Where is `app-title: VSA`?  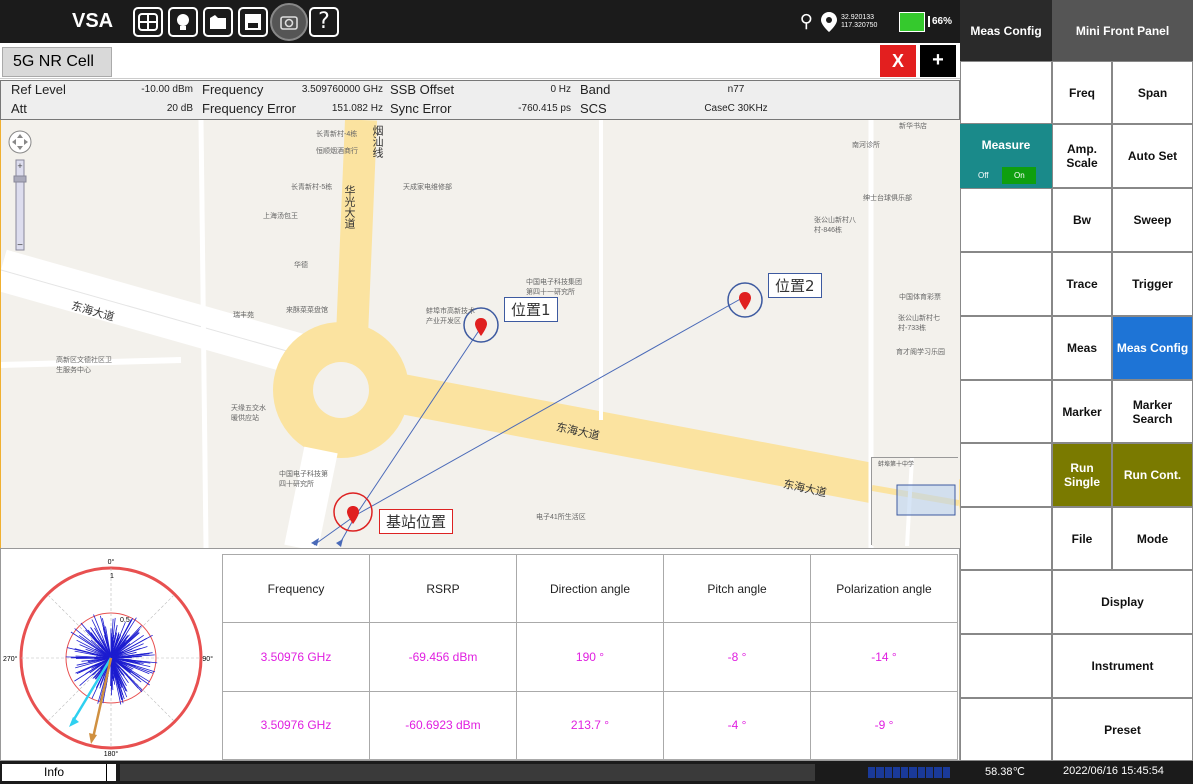 app-title: VSA is located at coordinates (93, 21).